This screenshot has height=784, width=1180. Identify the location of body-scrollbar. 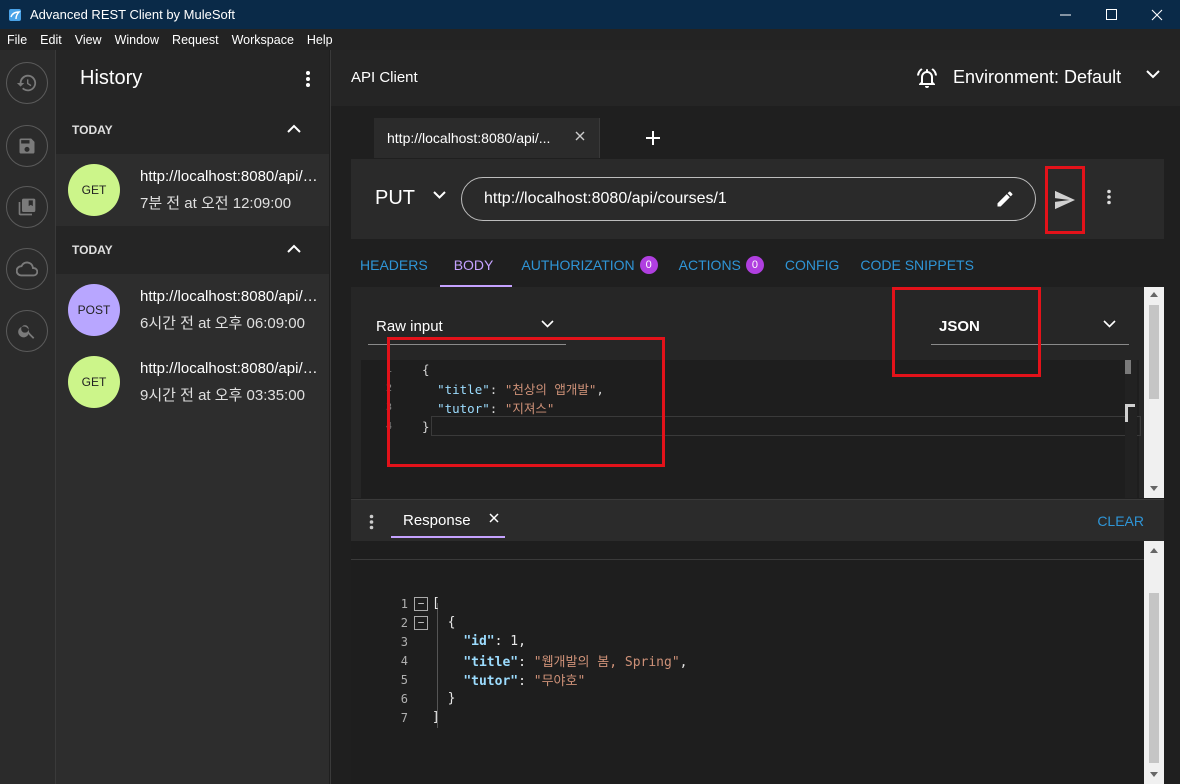
(1154, 392).